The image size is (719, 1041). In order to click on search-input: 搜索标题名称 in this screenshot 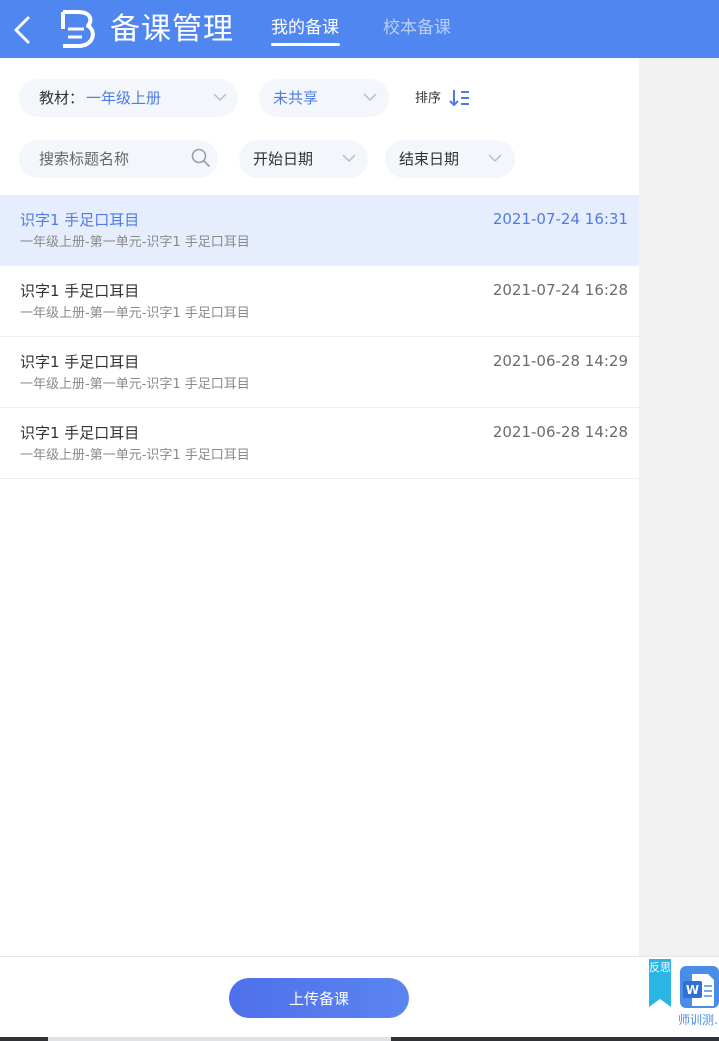, I will do `click(118, 159)`.